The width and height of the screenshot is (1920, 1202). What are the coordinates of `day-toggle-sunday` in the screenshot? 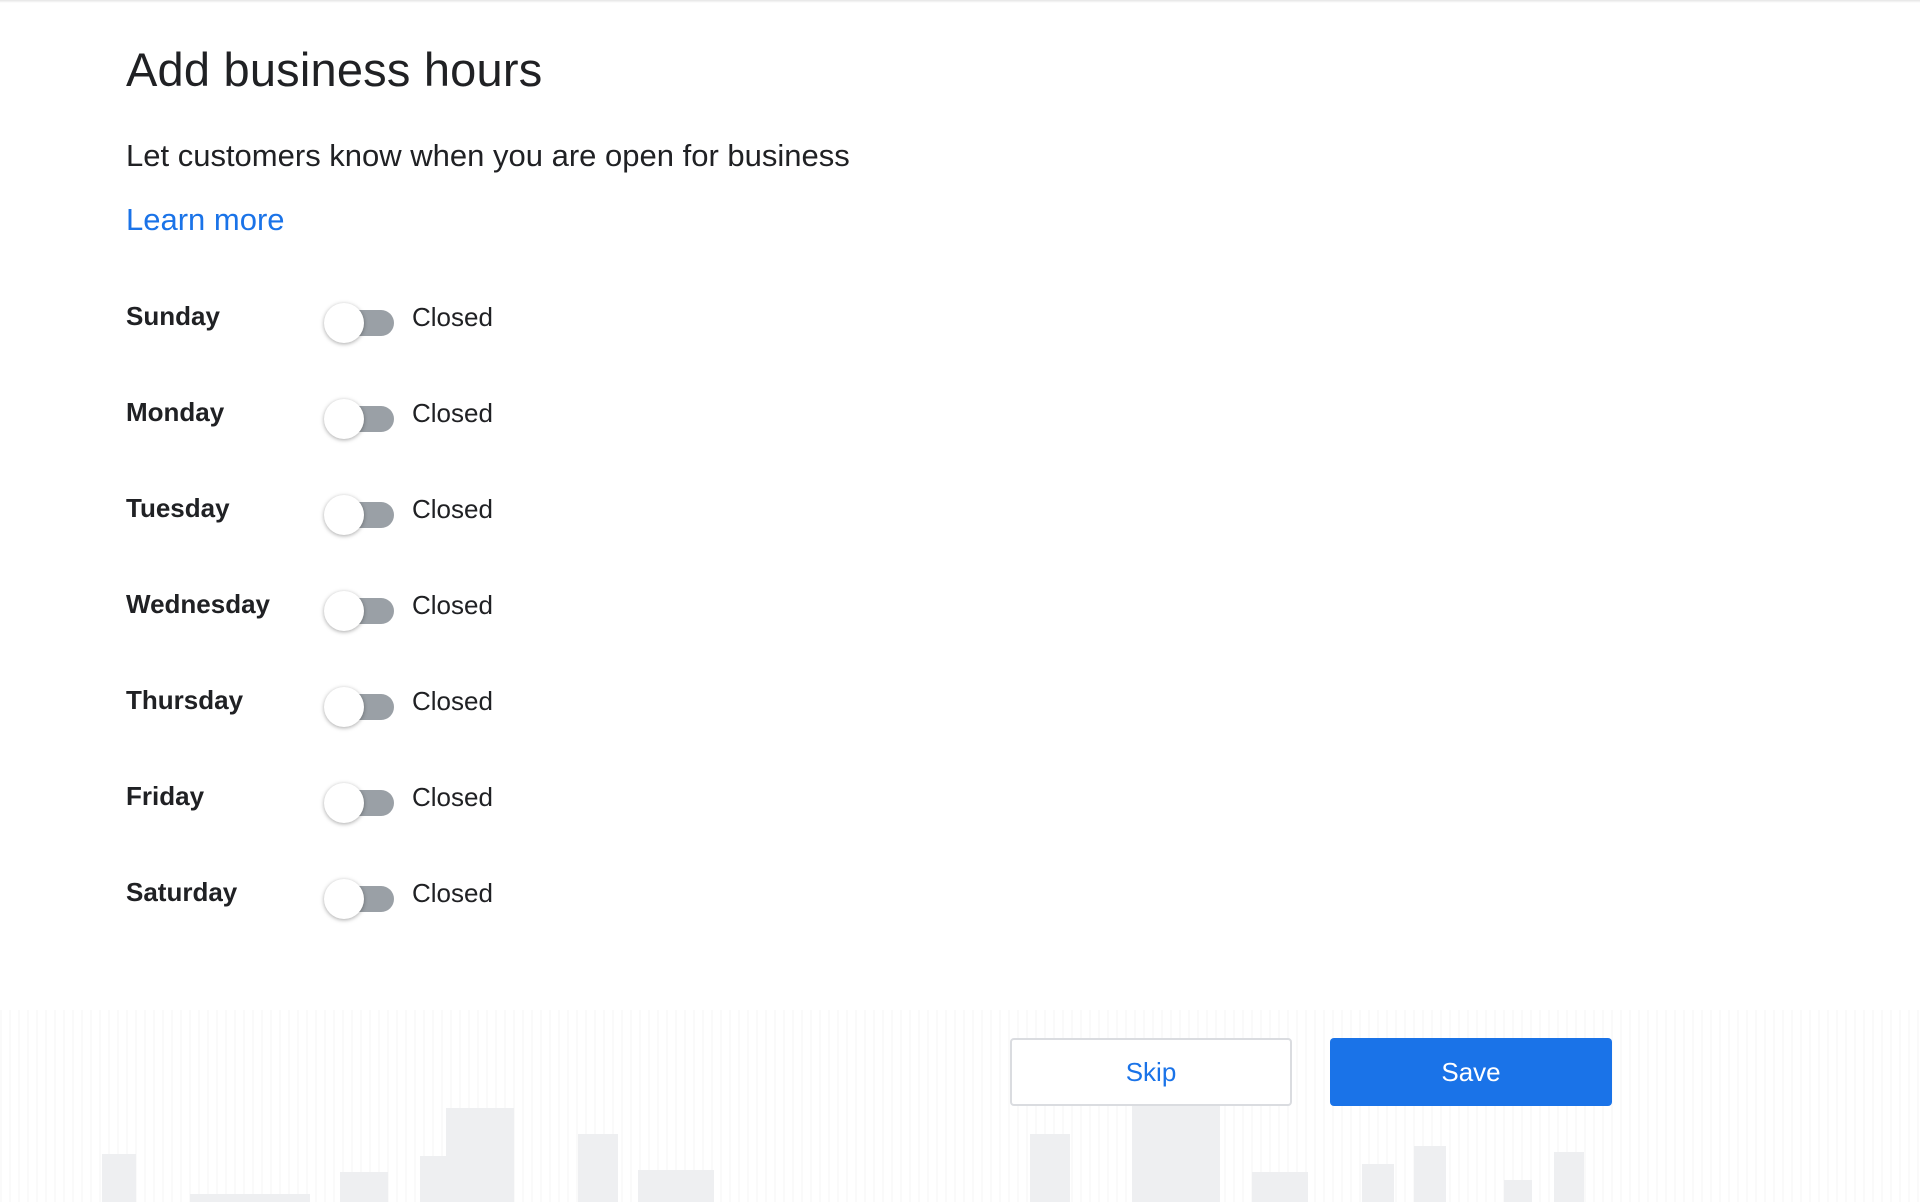 It's located at (360, 321).